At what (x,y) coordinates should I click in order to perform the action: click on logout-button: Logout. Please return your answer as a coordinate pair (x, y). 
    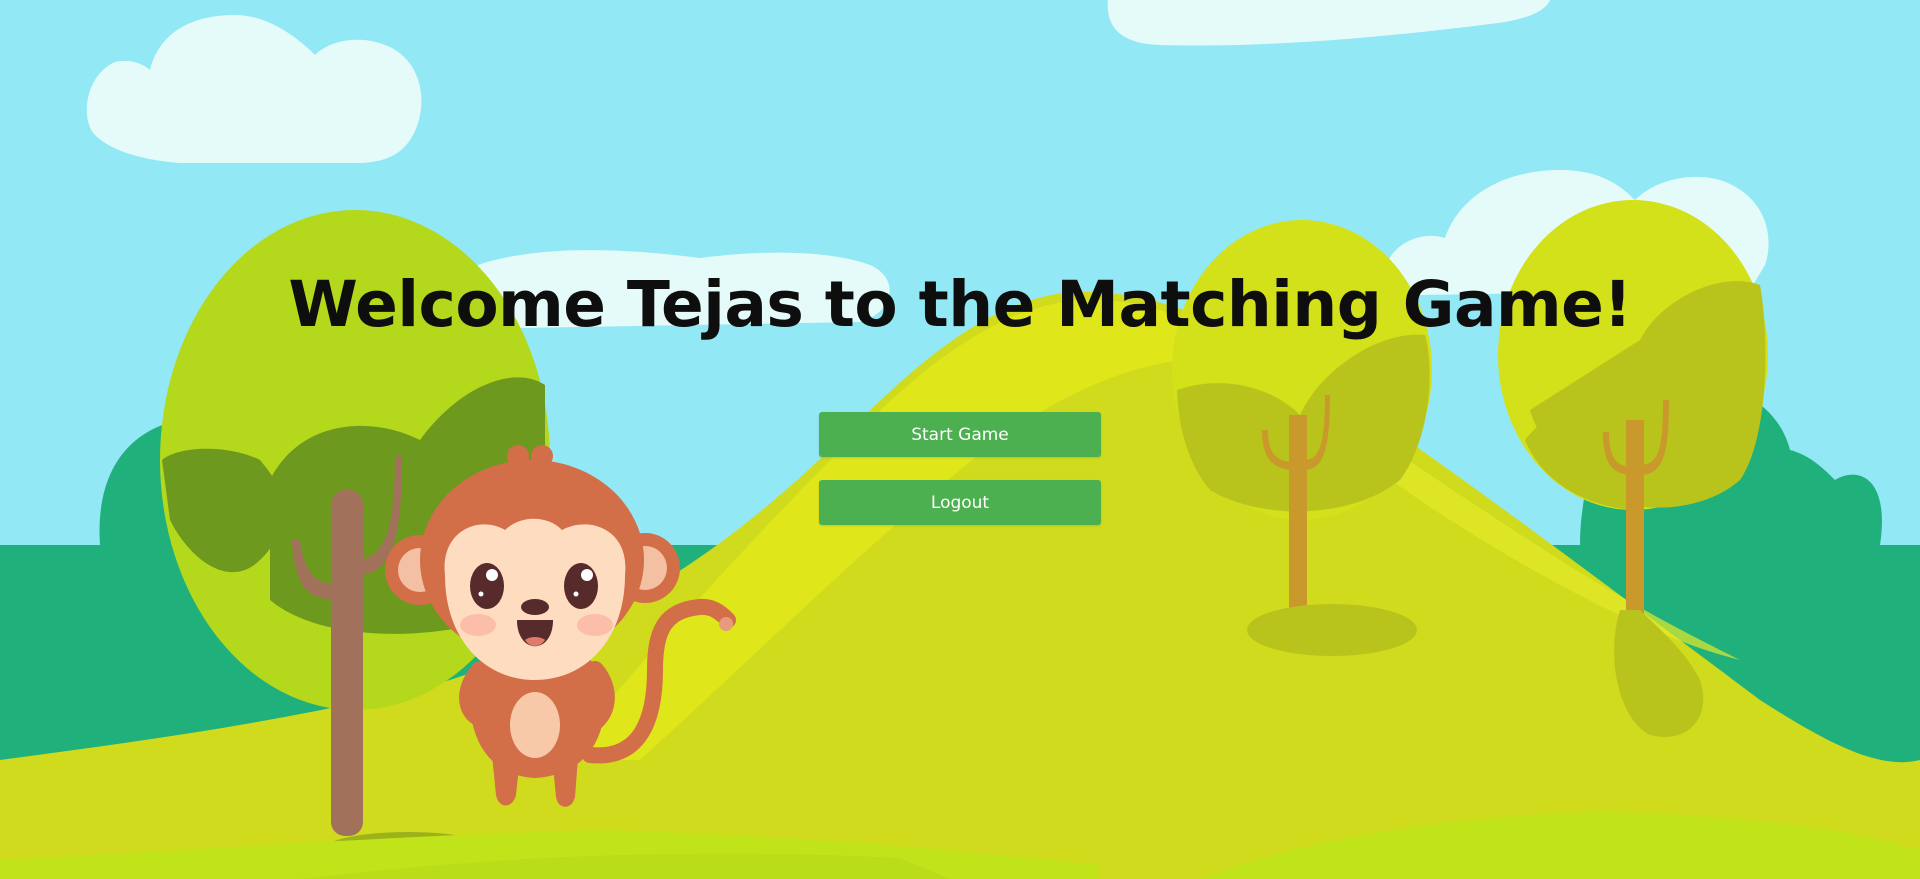
    Looking at the image, I should click on (960, 502).